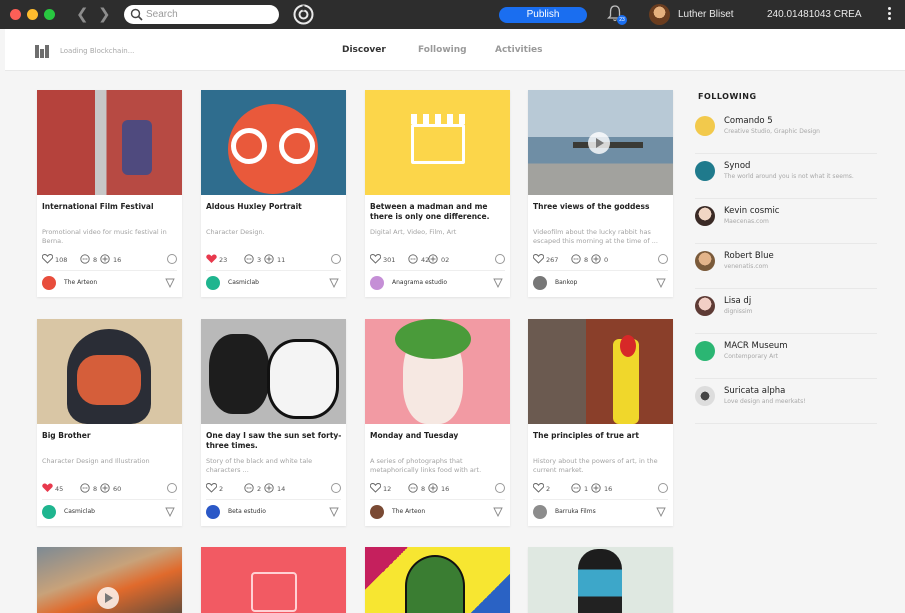  Describe the element at coordinates (601, 436) in the screenshot. I see `card-title: The principles of true art` at that location.